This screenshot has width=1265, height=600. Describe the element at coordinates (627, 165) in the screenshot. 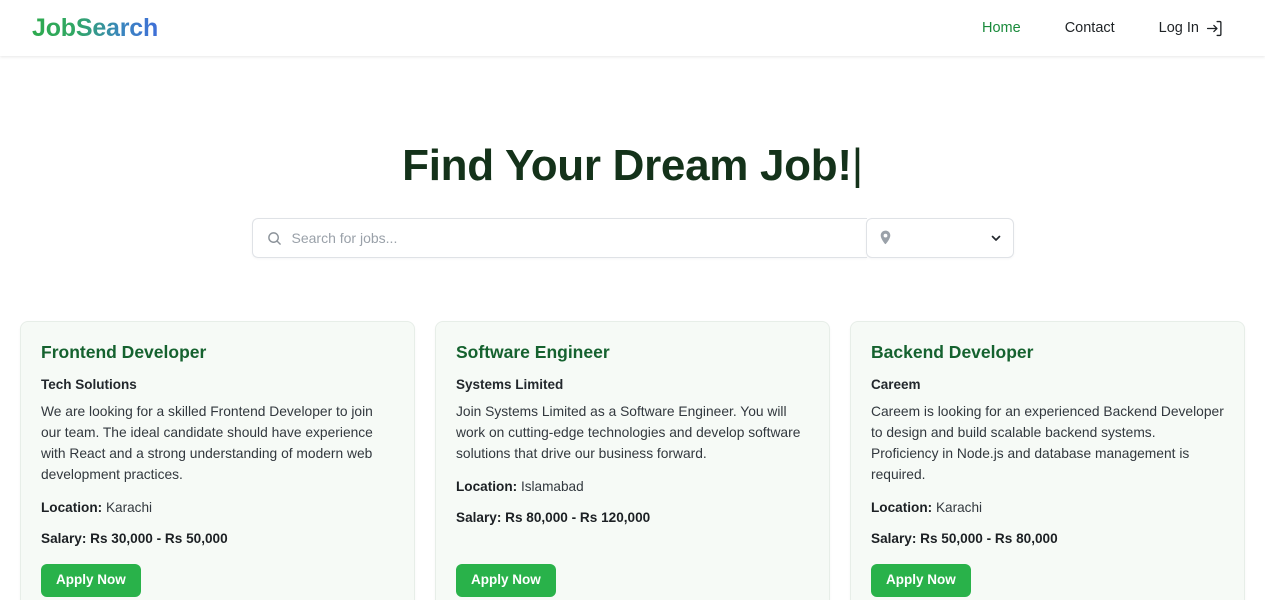

I see `page-title-text: Find Your Dream Job!` at that location.